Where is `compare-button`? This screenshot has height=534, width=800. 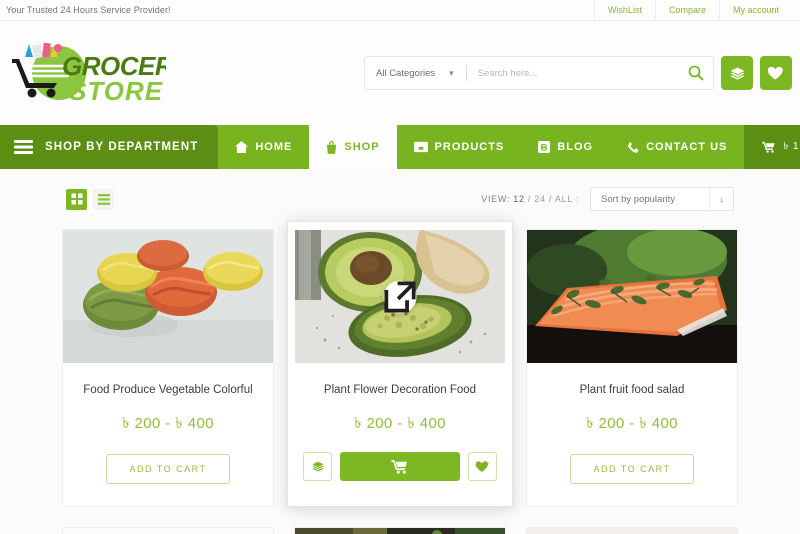 compare-button is located at coordinates (317, 466).